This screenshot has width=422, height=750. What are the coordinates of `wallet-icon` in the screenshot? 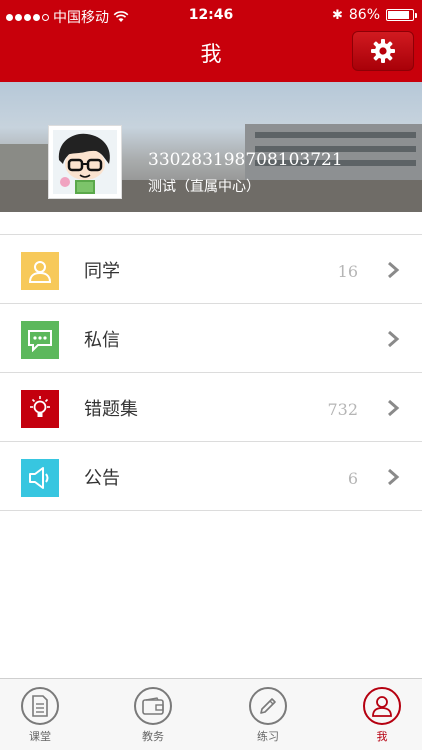 It's located at (153, 706).